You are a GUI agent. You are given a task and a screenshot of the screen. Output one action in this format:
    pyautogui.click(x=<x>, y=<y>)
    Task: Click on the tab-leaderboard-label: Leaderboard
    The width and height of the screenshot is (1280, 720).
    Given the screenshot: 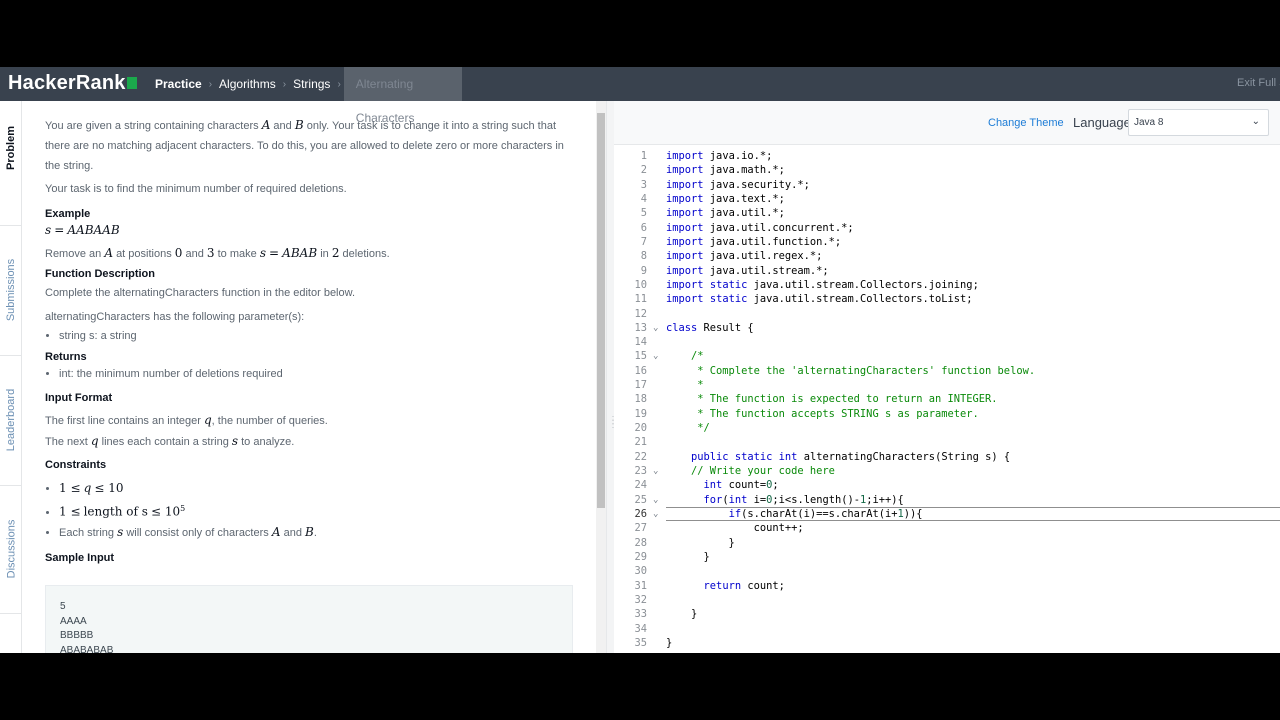 What is the action you would take?
    pyautogui.click(x=11, y=420)
    